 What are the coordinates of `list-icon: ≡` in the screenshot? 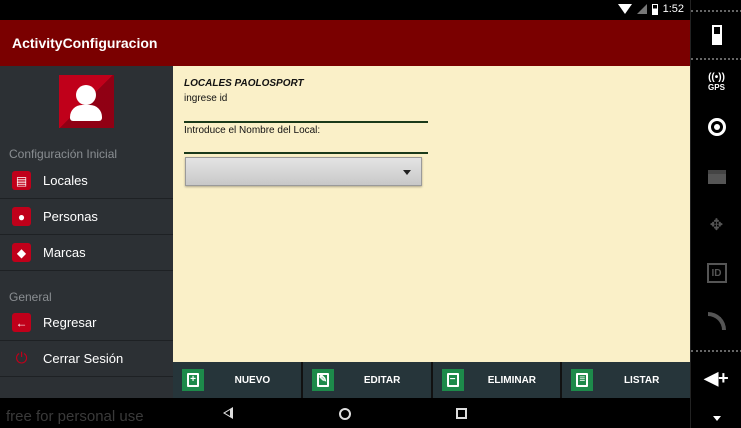 It's located at (582, 380).